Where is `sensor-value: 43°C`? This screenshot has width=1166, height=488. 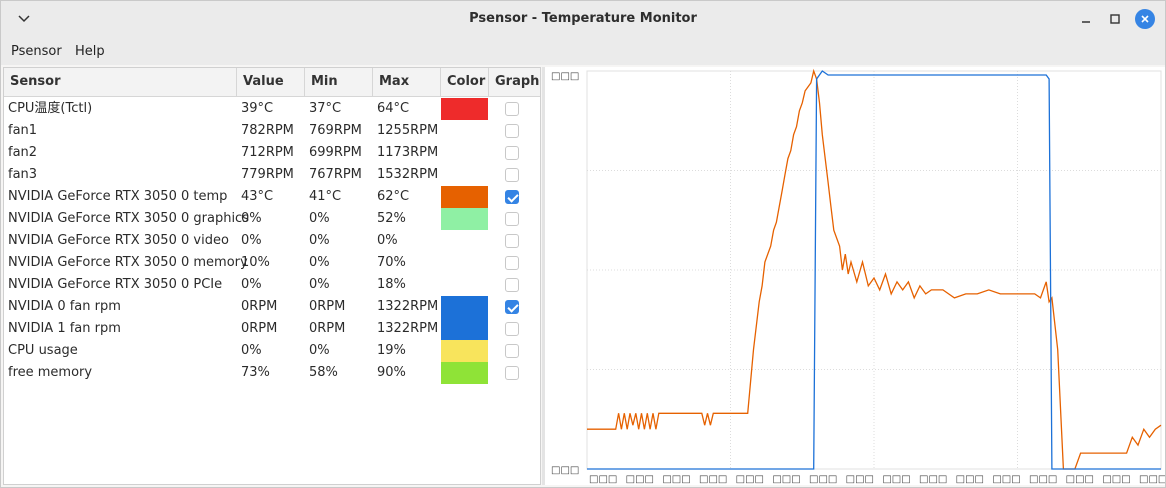
sensor-value: 43°C is located at coordinates (257, 196).